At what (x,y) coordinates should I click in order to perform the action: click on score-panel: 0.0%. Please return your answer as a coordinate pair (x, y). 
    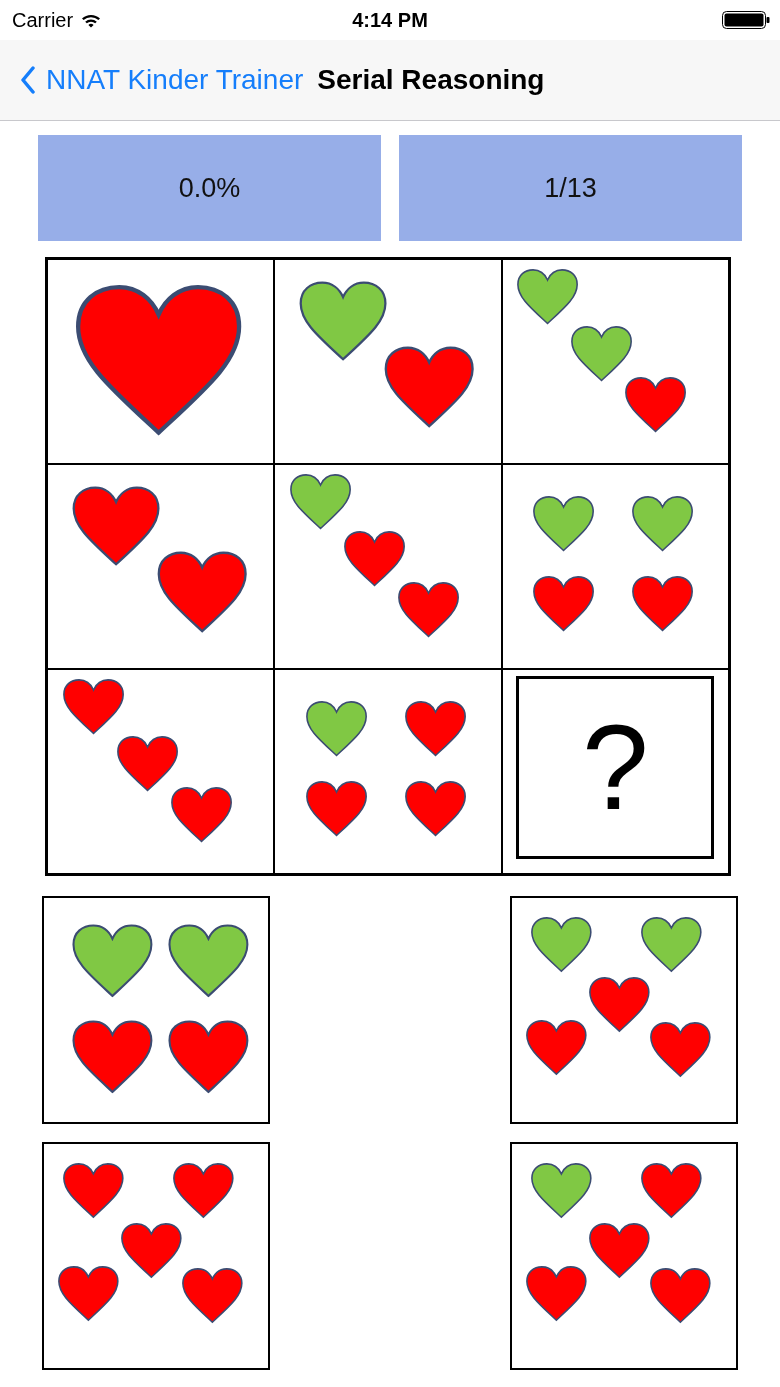
    Looking at the image, I should click on (209, 188).